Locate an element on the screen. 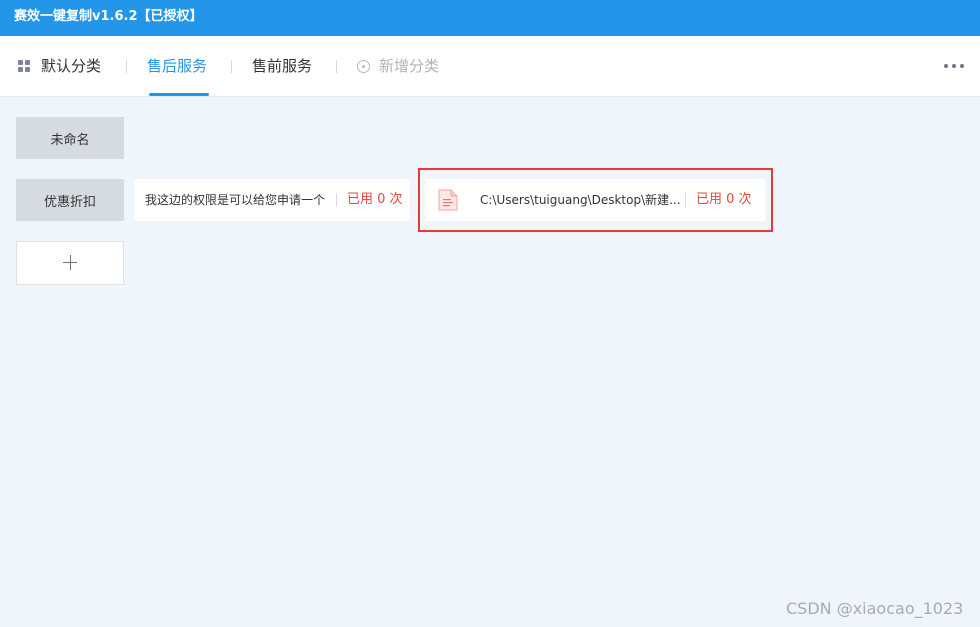  tab-add-category: 新增分类 is located at coordinates (409, 66).